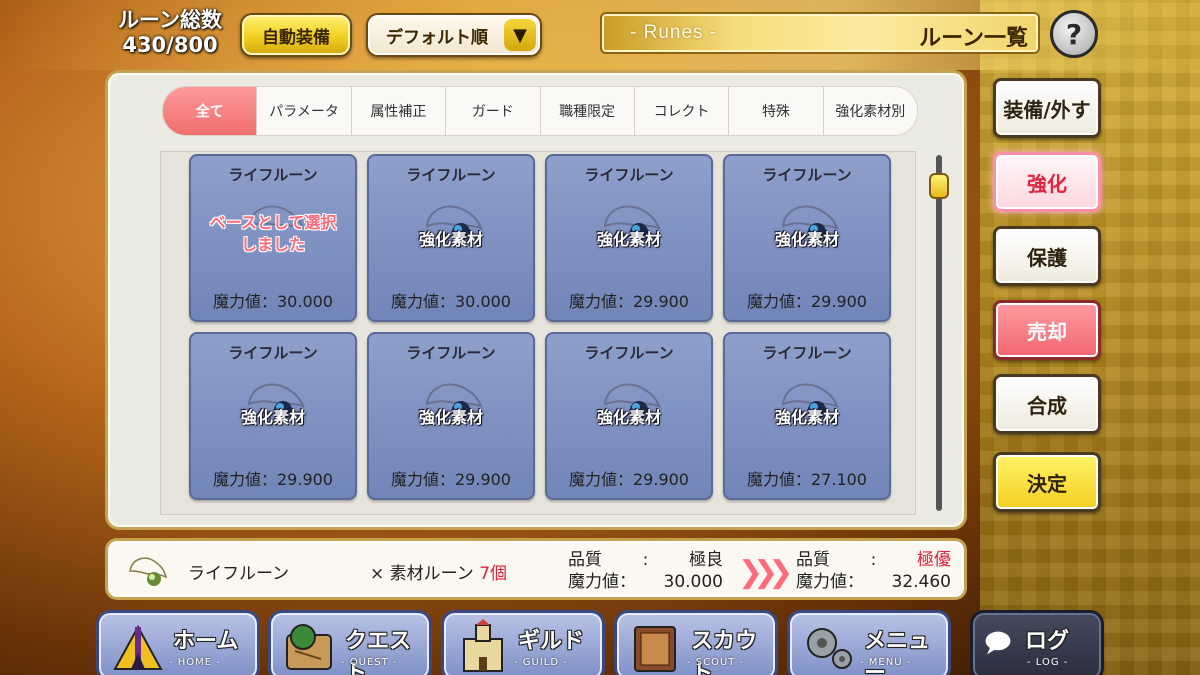 The image size is (1200, 675). What do you see at coordinates (830, 582) in the screenshot?
I see `after-power-label: 魔力値：` at bounding box center [830, 582].